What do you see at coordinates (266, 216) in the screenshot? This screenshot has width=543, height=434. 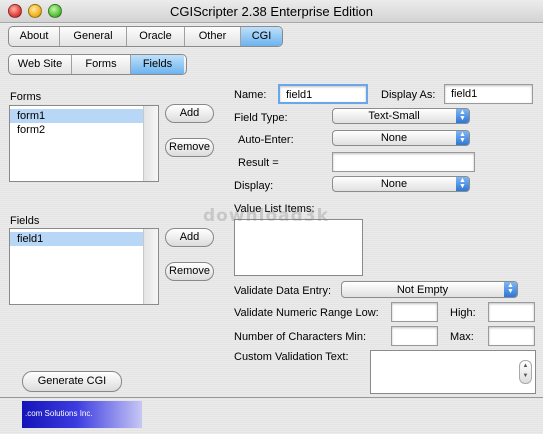 I see `watermark: download3k` at bounding box center [266, 216].